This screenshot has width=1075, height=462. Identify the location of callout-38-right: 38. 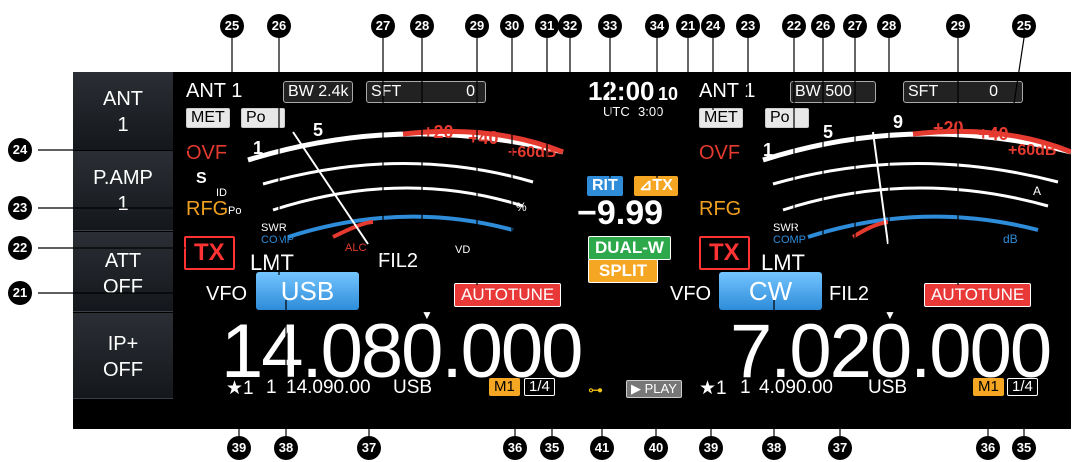
(774, 448).